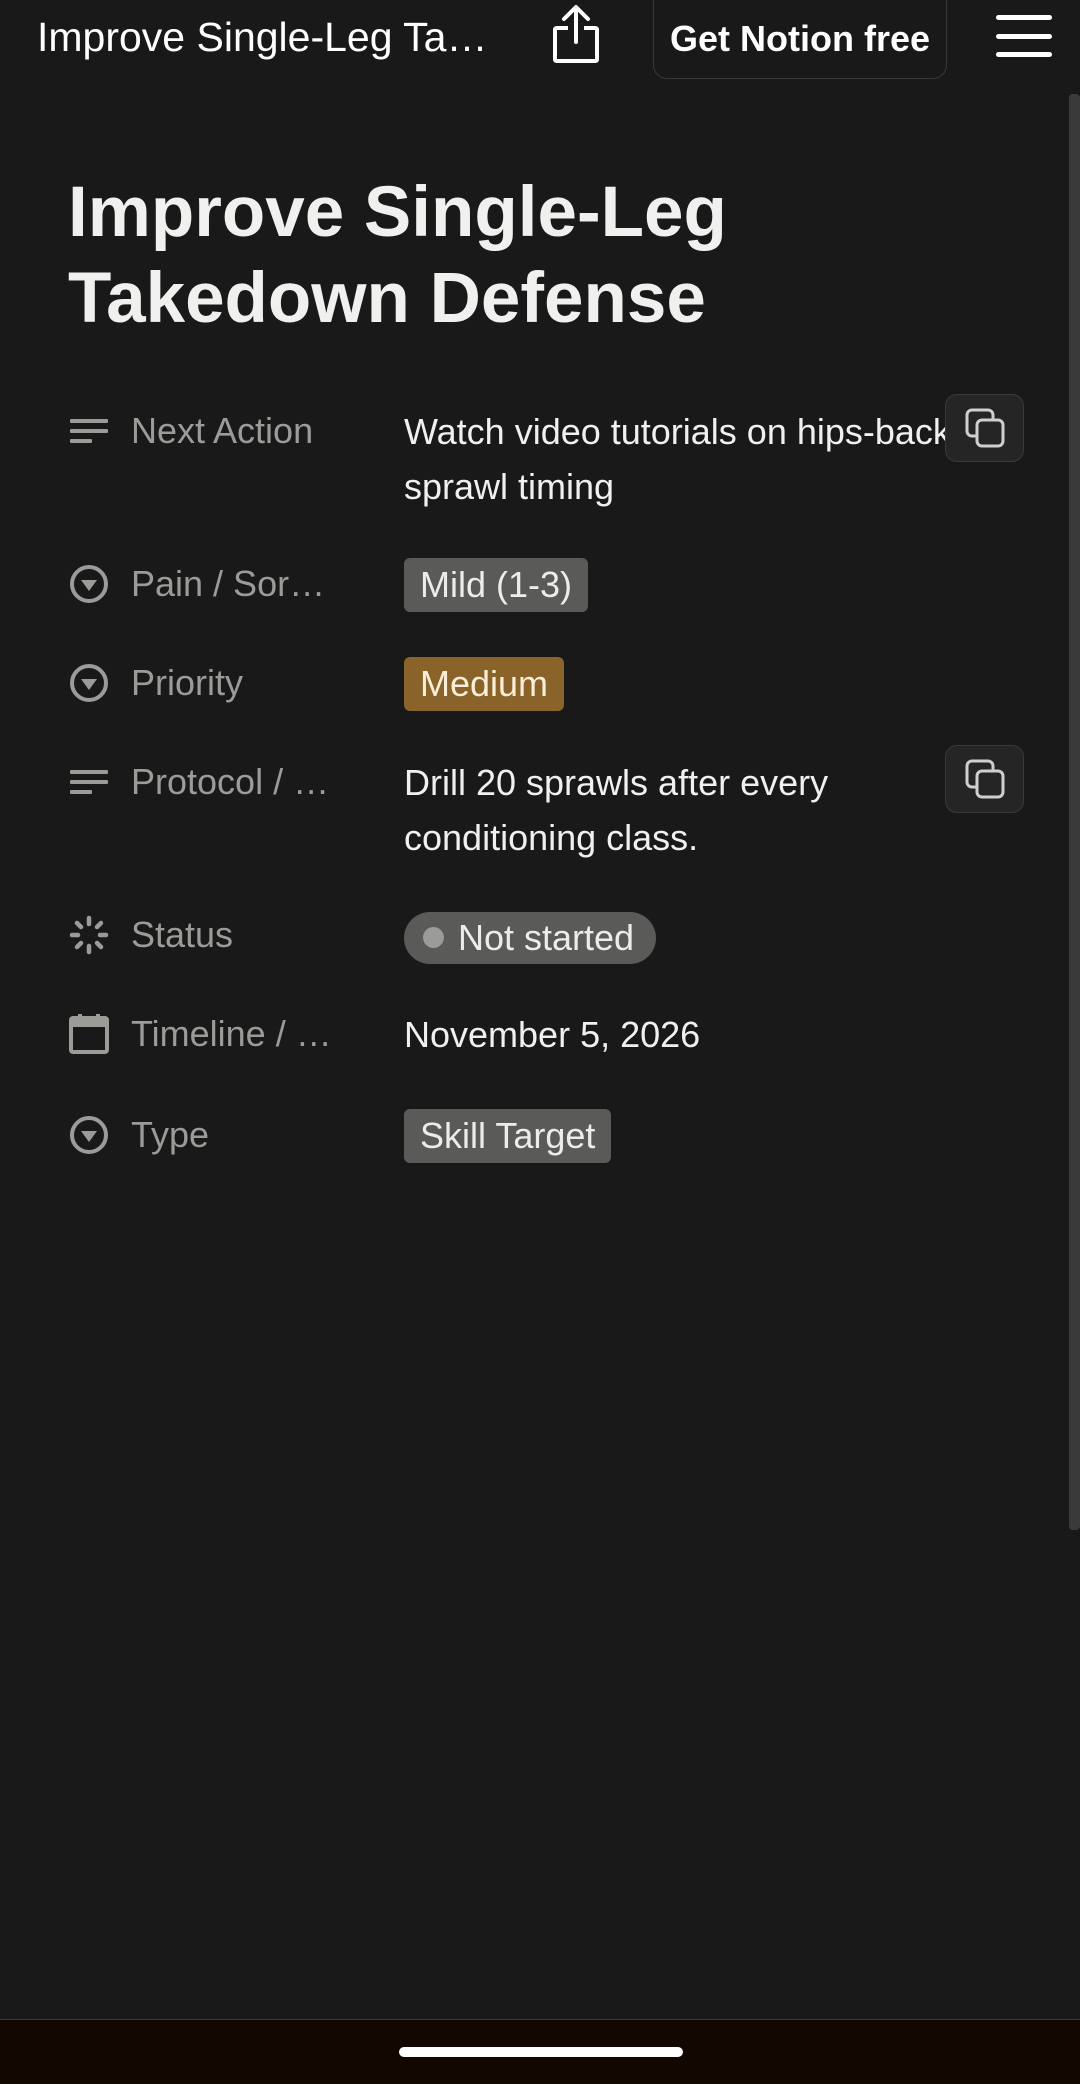 Image resolution: width=1080 pixels, height=2084 pixels. What do you see at coordinates (170, 1134) in the screenshot?
I see `property-name: Type` at bounding box center [170, 1134].